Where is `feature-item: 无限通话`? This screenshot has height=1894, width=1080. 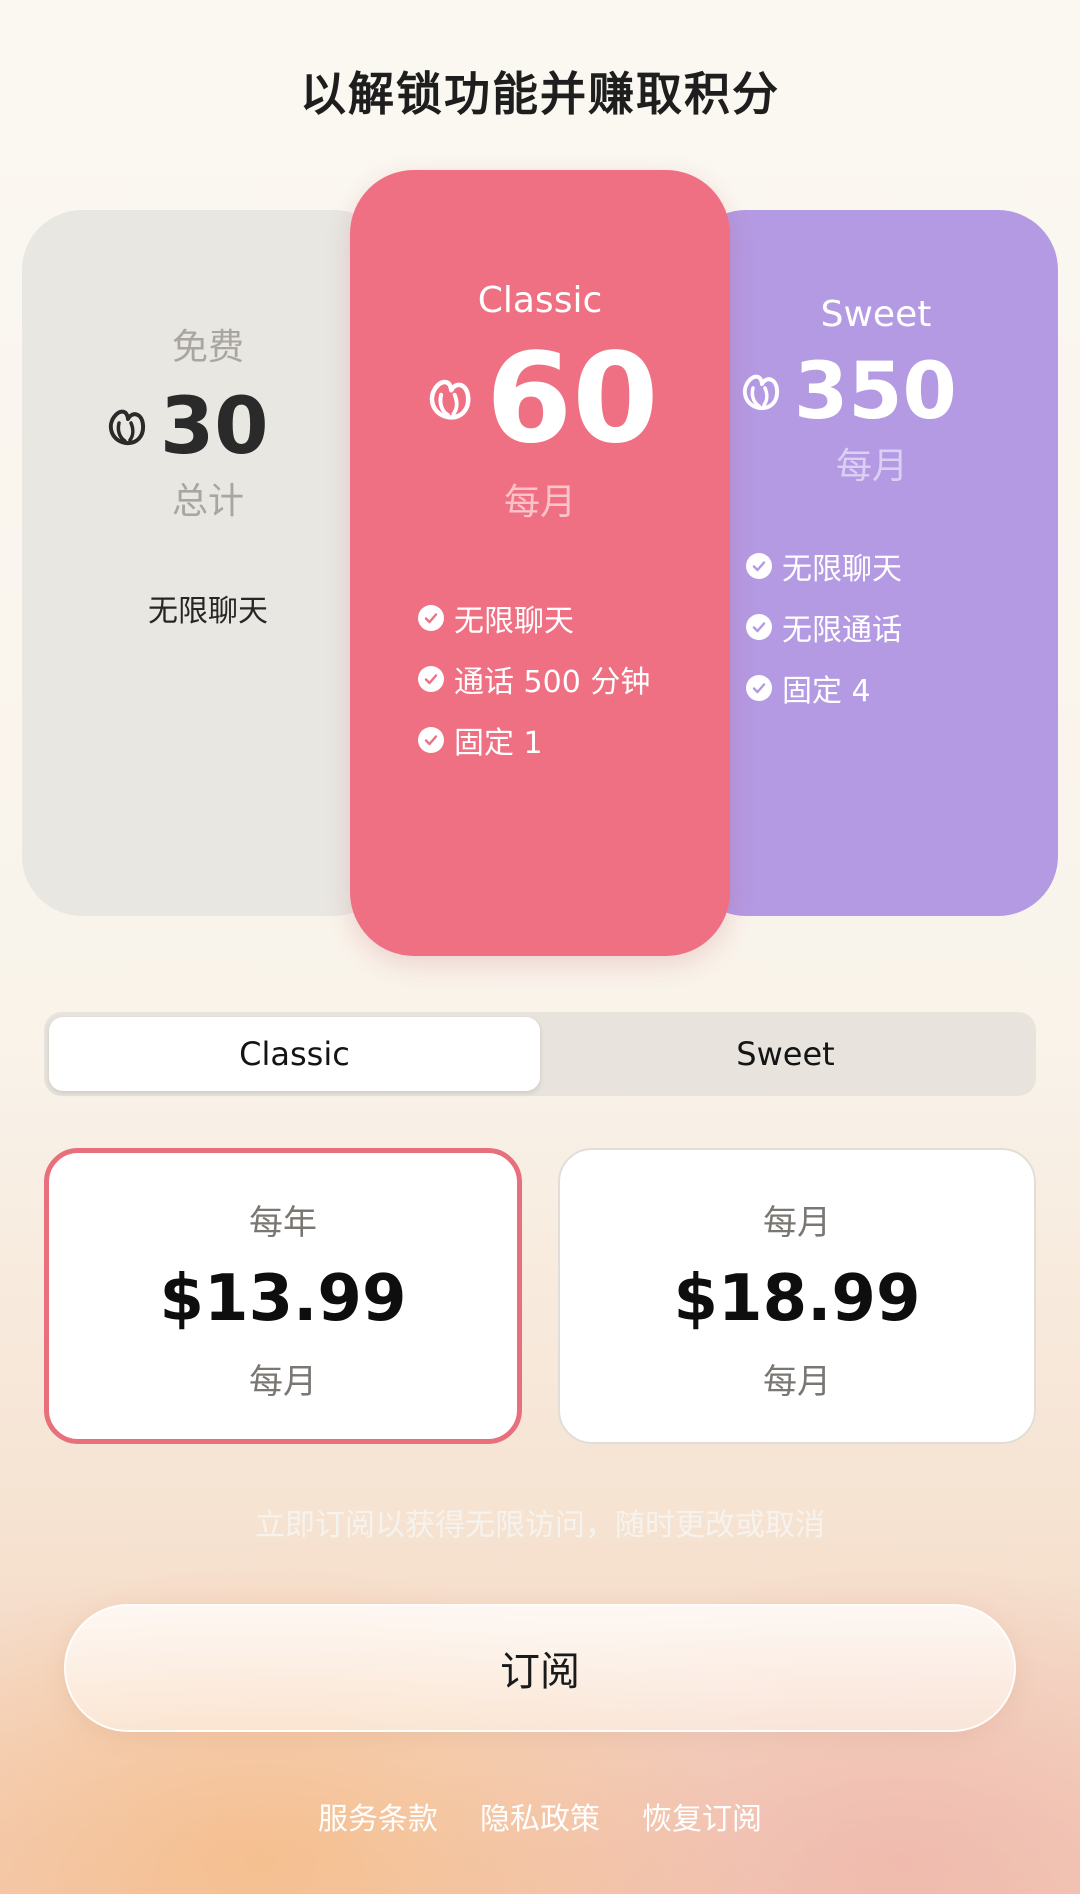 feature-item: 无限通话 is located at coordinates (902, 626).